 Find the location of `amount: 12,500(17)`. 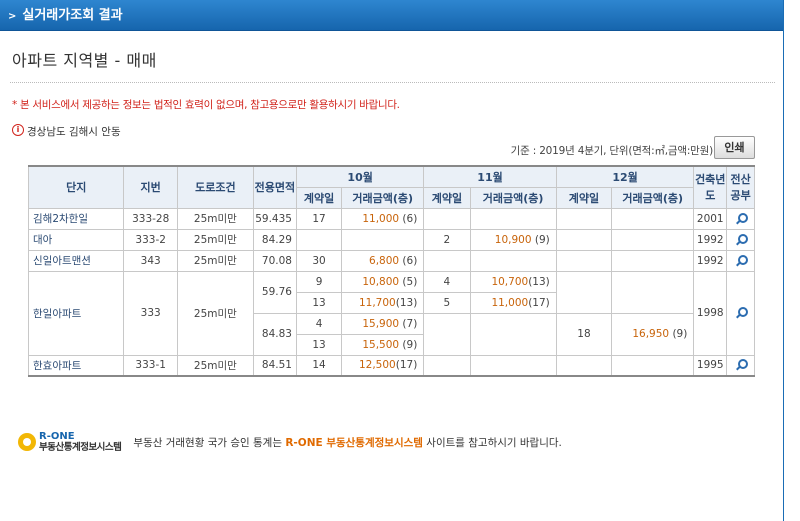

amount: 12,500(17) is located at coordinates (383, 365).